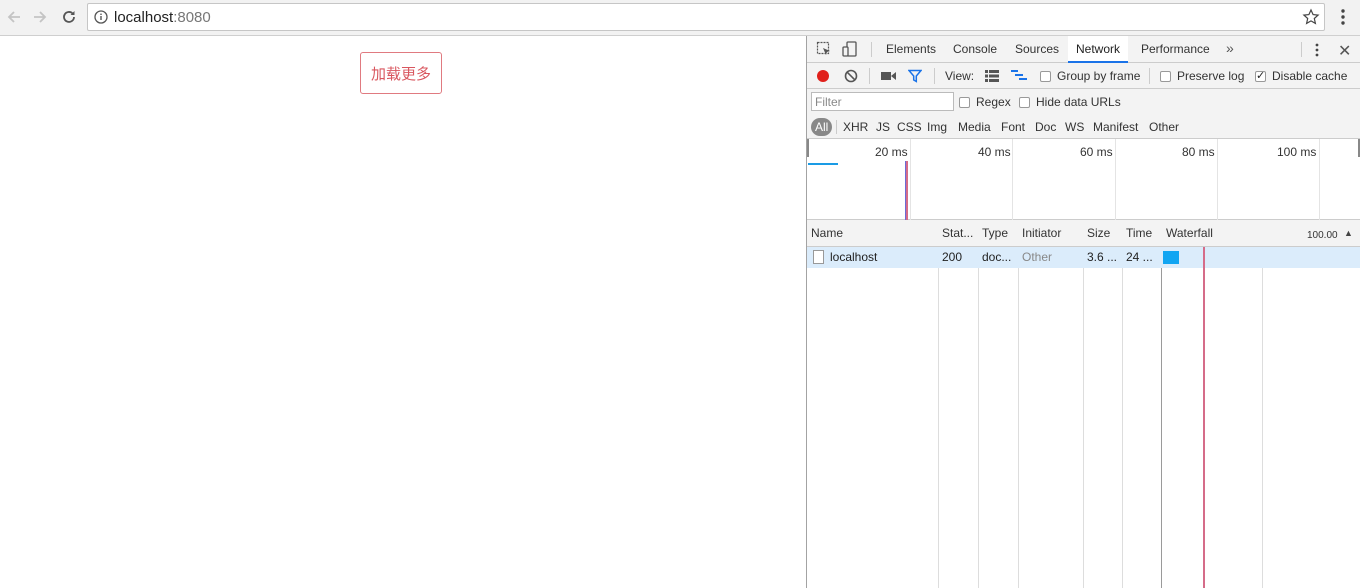 This screenshot has width=1360, height=588. I want to click on url-host: localhost, so click(144, 17).